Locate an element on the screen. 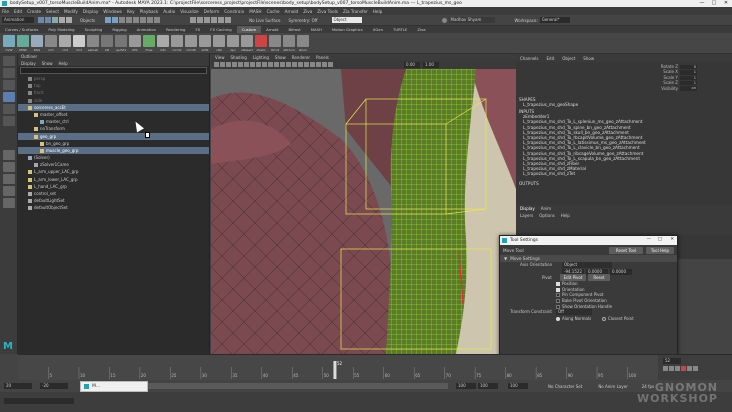  paint-select-tool-icon is located at coordinates (9, 85).